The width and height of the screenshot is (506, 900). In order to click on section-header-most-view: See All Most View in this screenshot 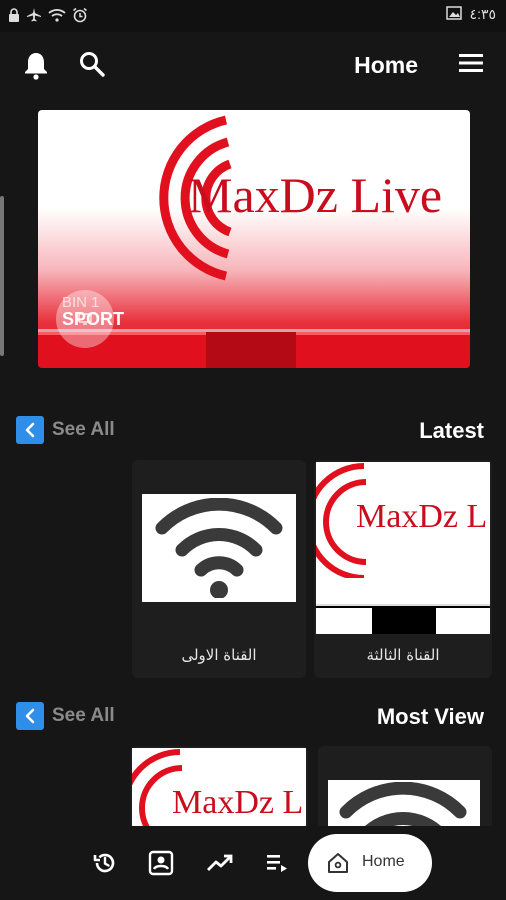, I will do `click(253, 718)`.